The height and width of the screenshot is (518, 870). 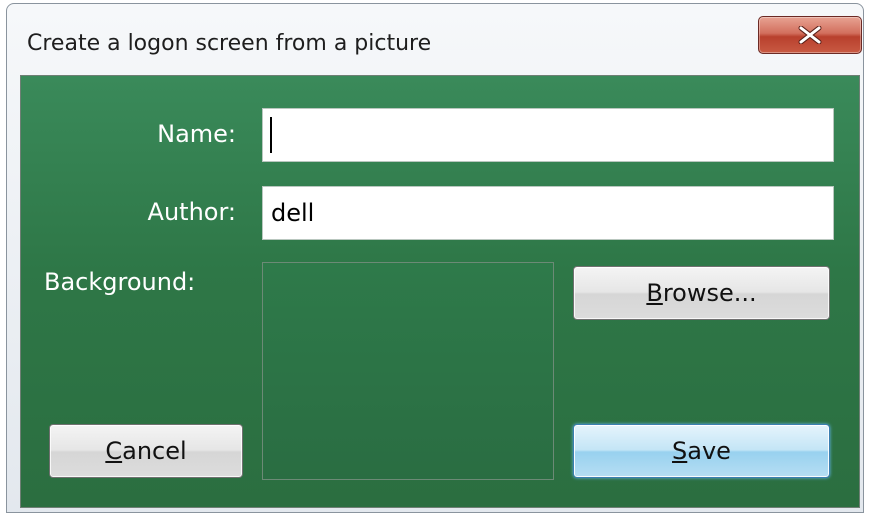 What do you see at coordinates (114, 451) in the screenshot?
I see `cancel-mnemonic: C` at bounding box center [114, 451].